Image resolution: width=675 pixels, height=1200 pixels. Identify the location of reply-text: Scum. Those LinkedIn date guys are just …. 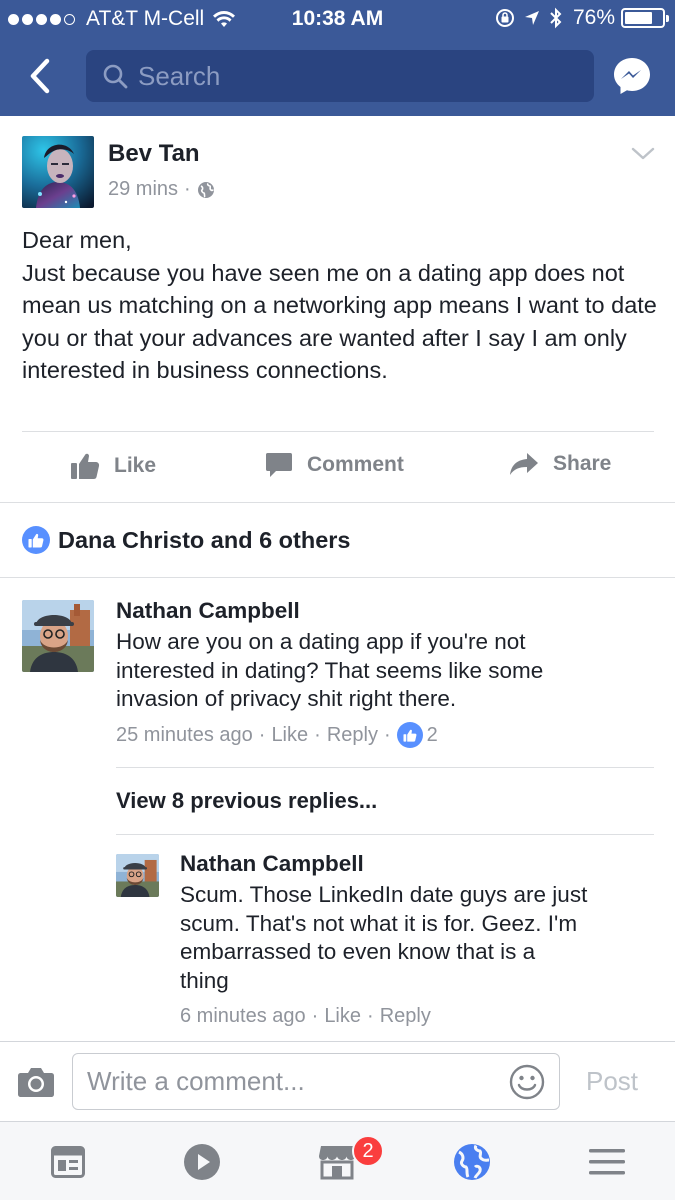
(384, 937).